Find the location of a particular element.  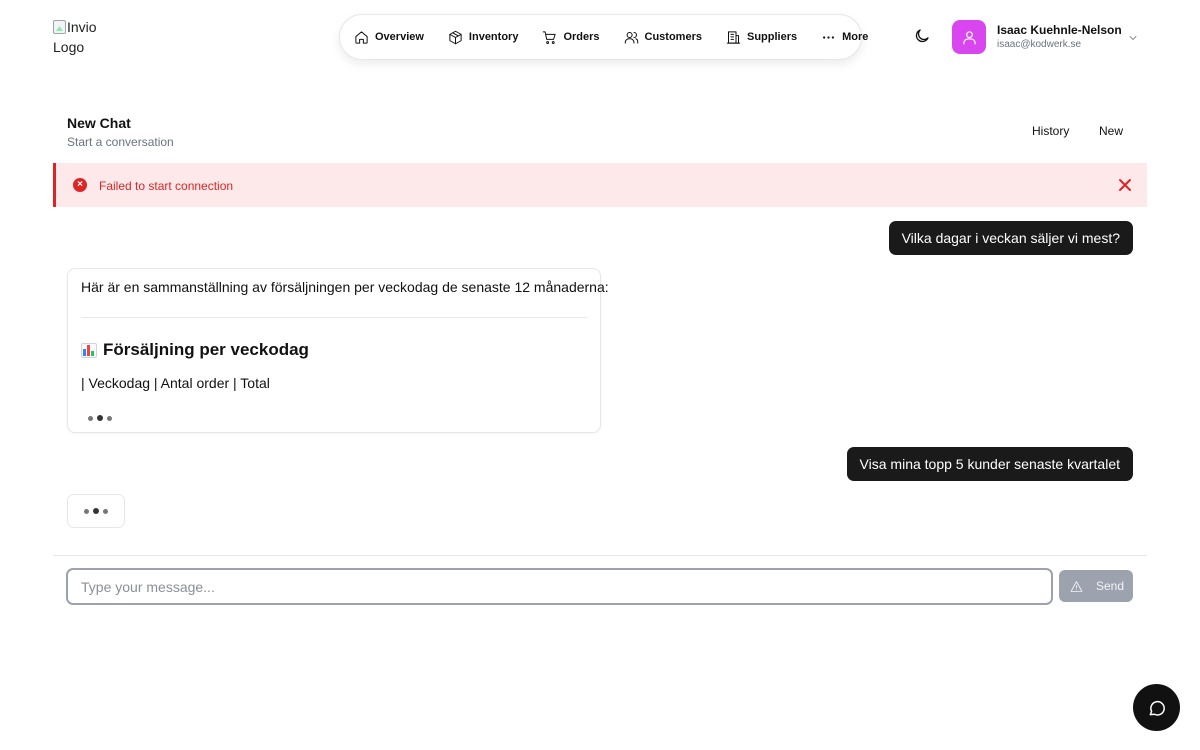

avatar is located at coordinates (969, 37).